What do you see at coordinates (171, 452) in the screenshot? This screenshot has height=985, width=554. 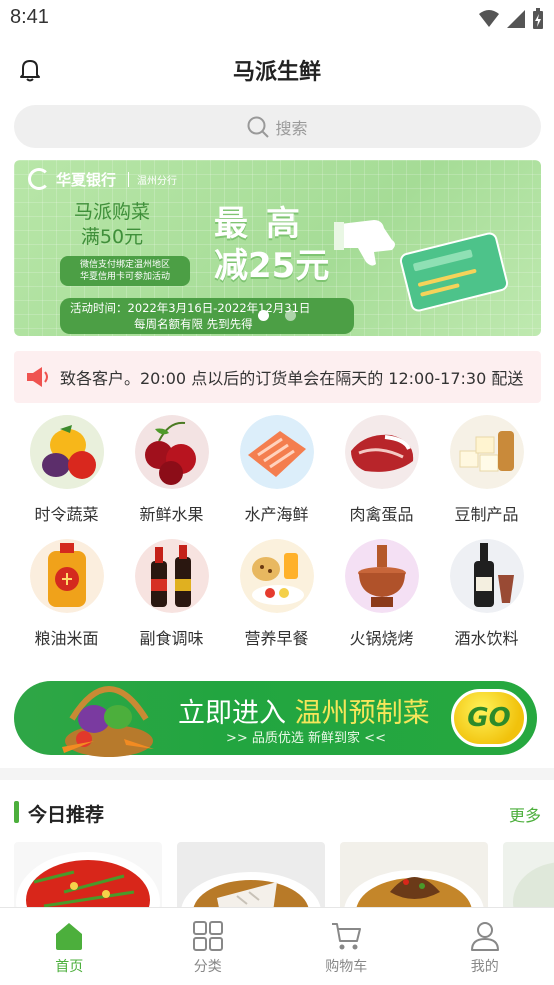 I see `cherries-icon` at bounding box center [171, 452].